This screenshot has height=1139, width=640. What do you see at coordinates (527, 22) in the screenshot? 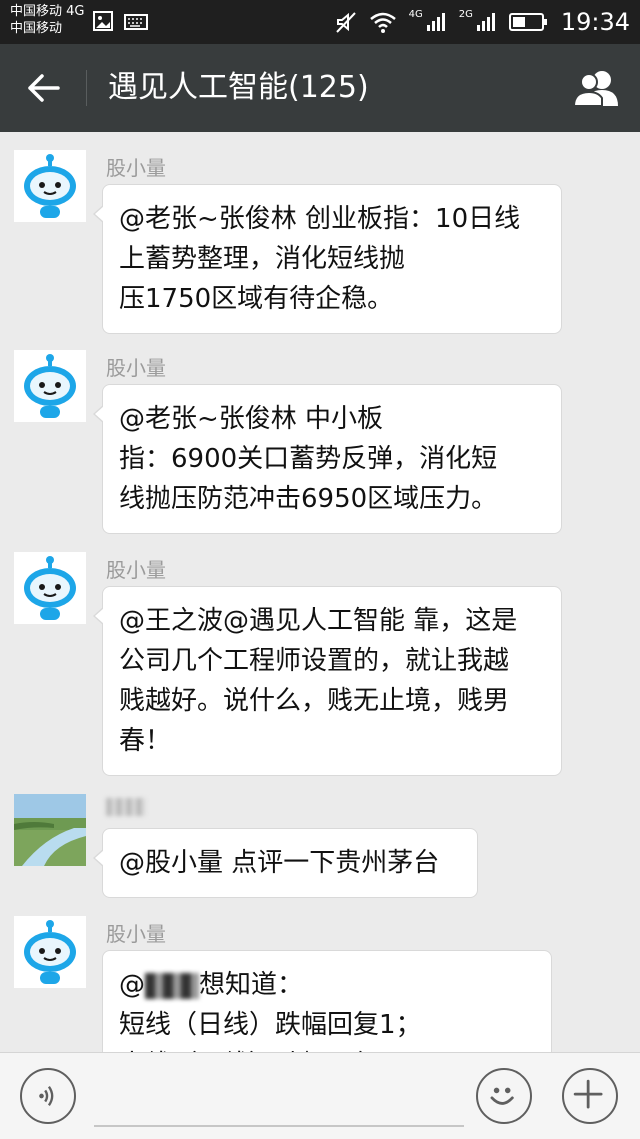
I see `battery-icon` at bounding box center [527, 22].